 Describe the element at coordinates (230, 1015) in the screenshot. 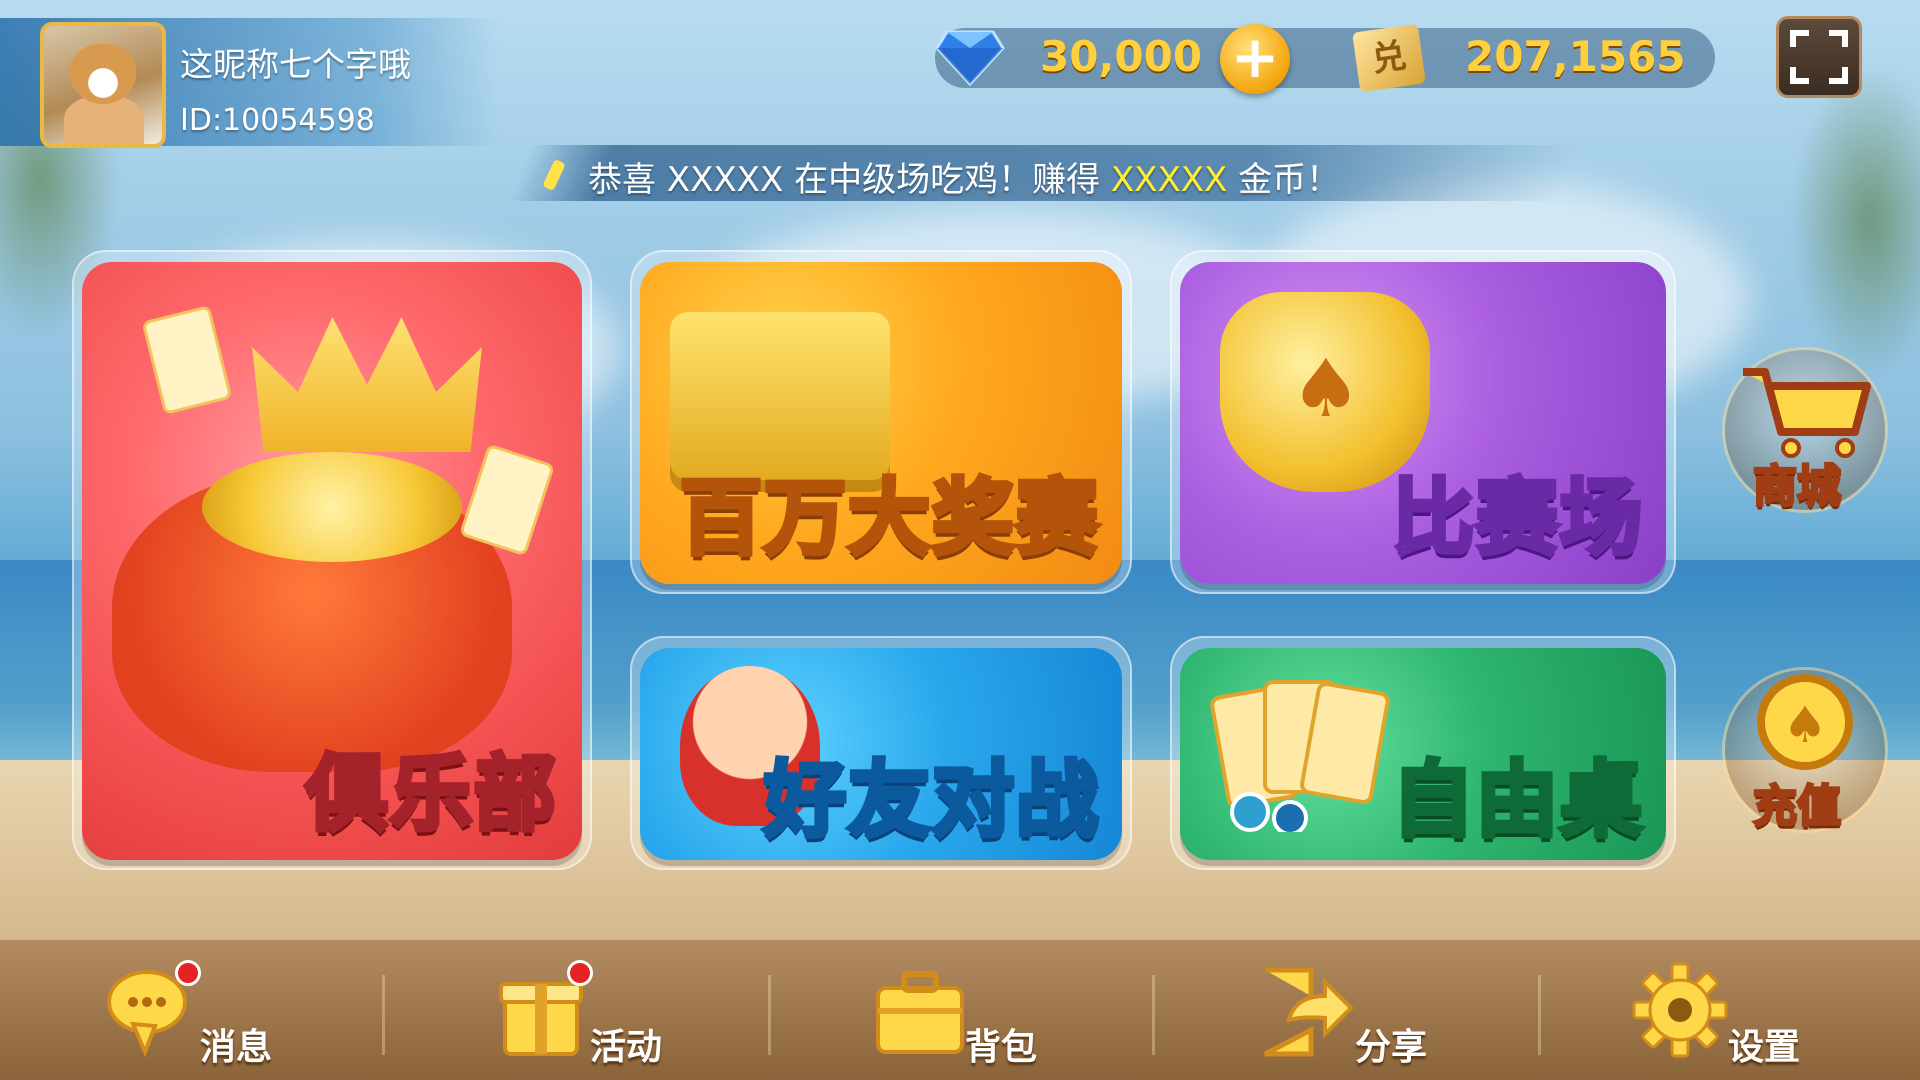

I see `nav-messages: 消息` at that location.